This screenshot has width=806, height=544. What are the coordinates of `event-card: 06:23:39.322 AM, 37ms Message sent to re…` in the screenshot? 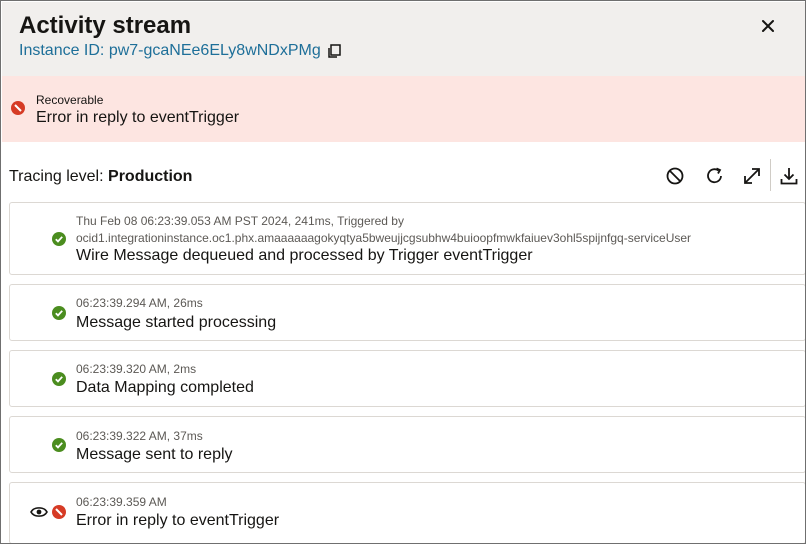 It's located at (407, 444).